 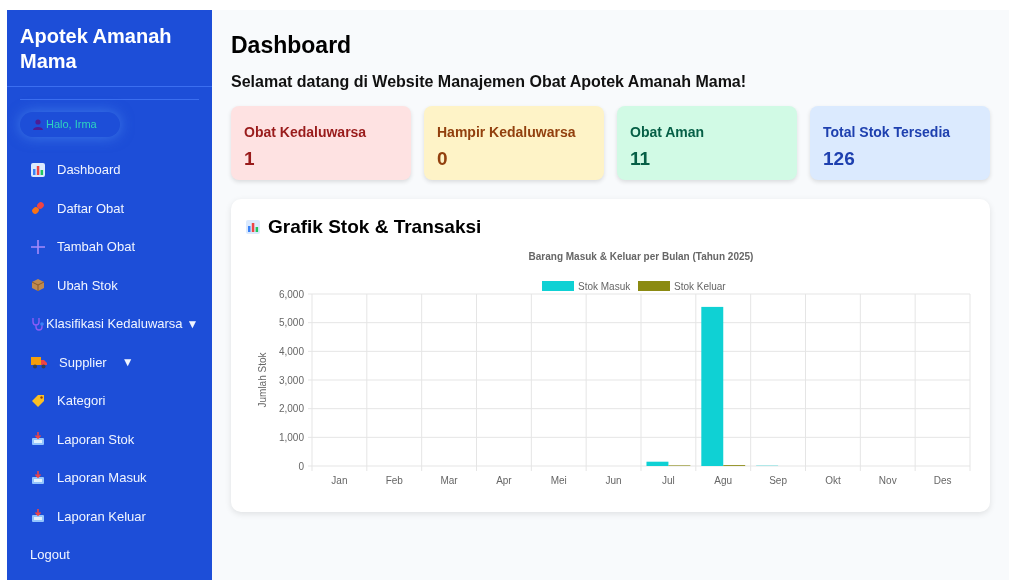 What do you see at coordinates (558, 480) in the screenshot?
I see `x-tick-label: Mei` at bounding box center [558, 480].